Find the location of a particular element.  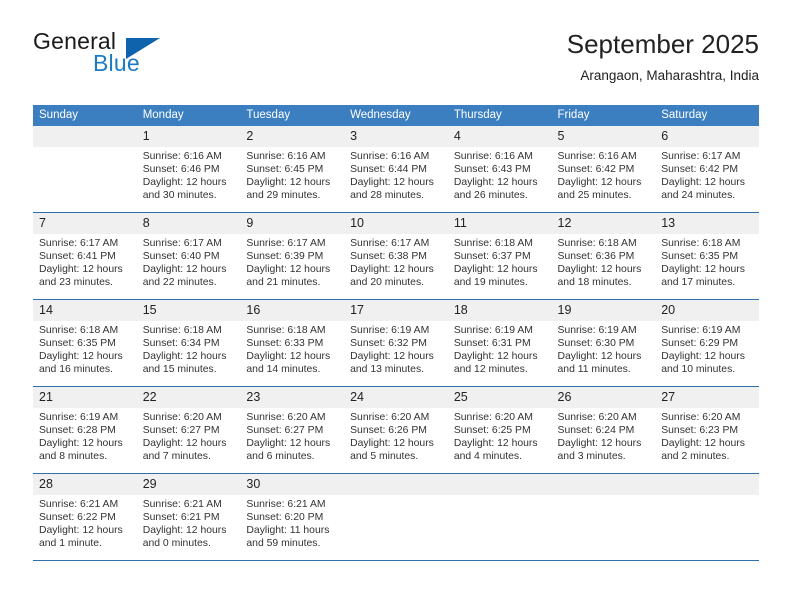

daylight-text-line2: and 21 minutes. is located at coordinates (283, 283).